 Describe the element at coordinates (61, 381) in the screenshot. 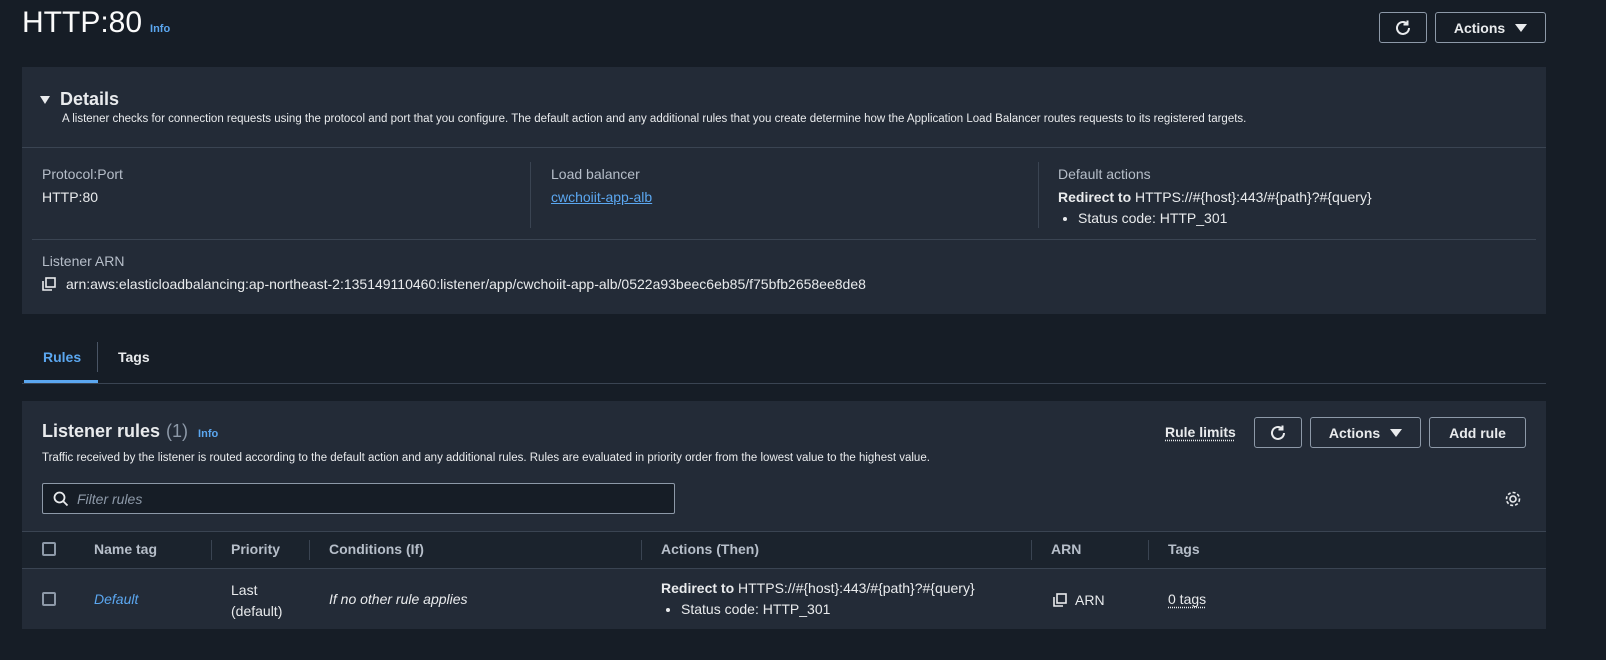

I see `tab-active-indicator` at that location.